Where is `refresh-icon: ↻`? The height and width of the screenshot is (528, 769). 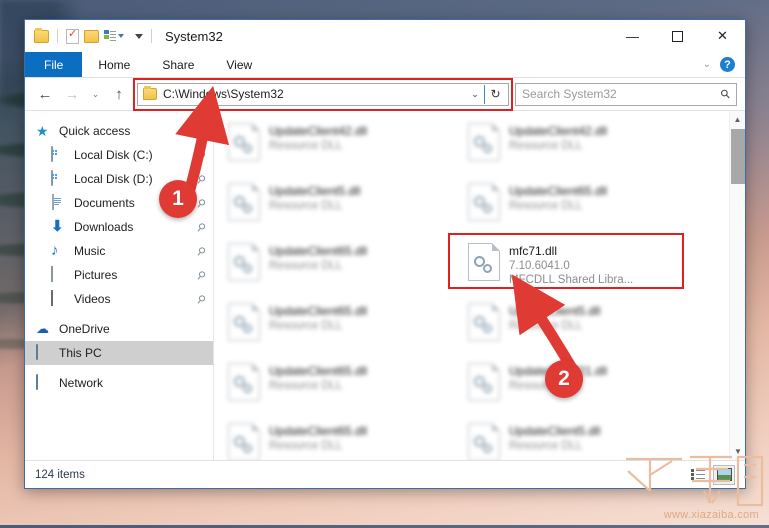
refresh-icon: ↻ is located at coordinates (495, 94).